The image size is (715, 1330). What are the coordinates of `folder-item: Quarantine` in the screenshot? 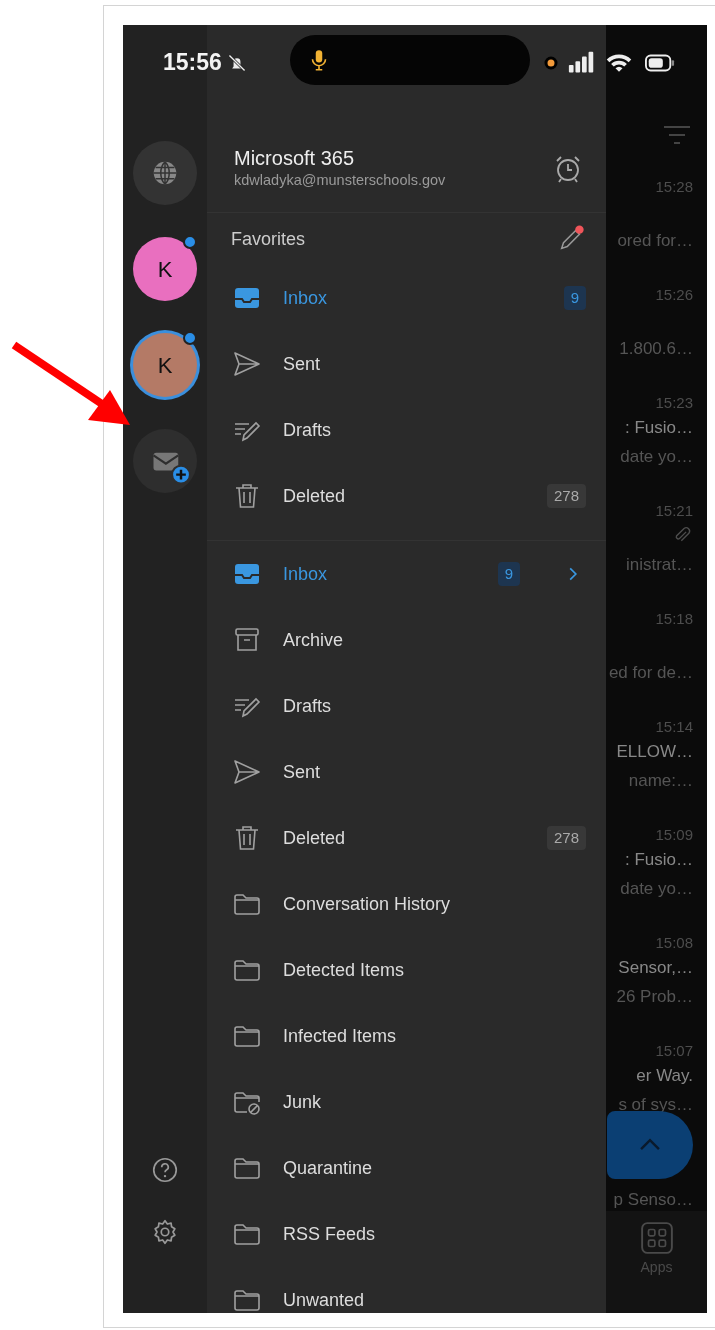 It's located at (406, 1168).